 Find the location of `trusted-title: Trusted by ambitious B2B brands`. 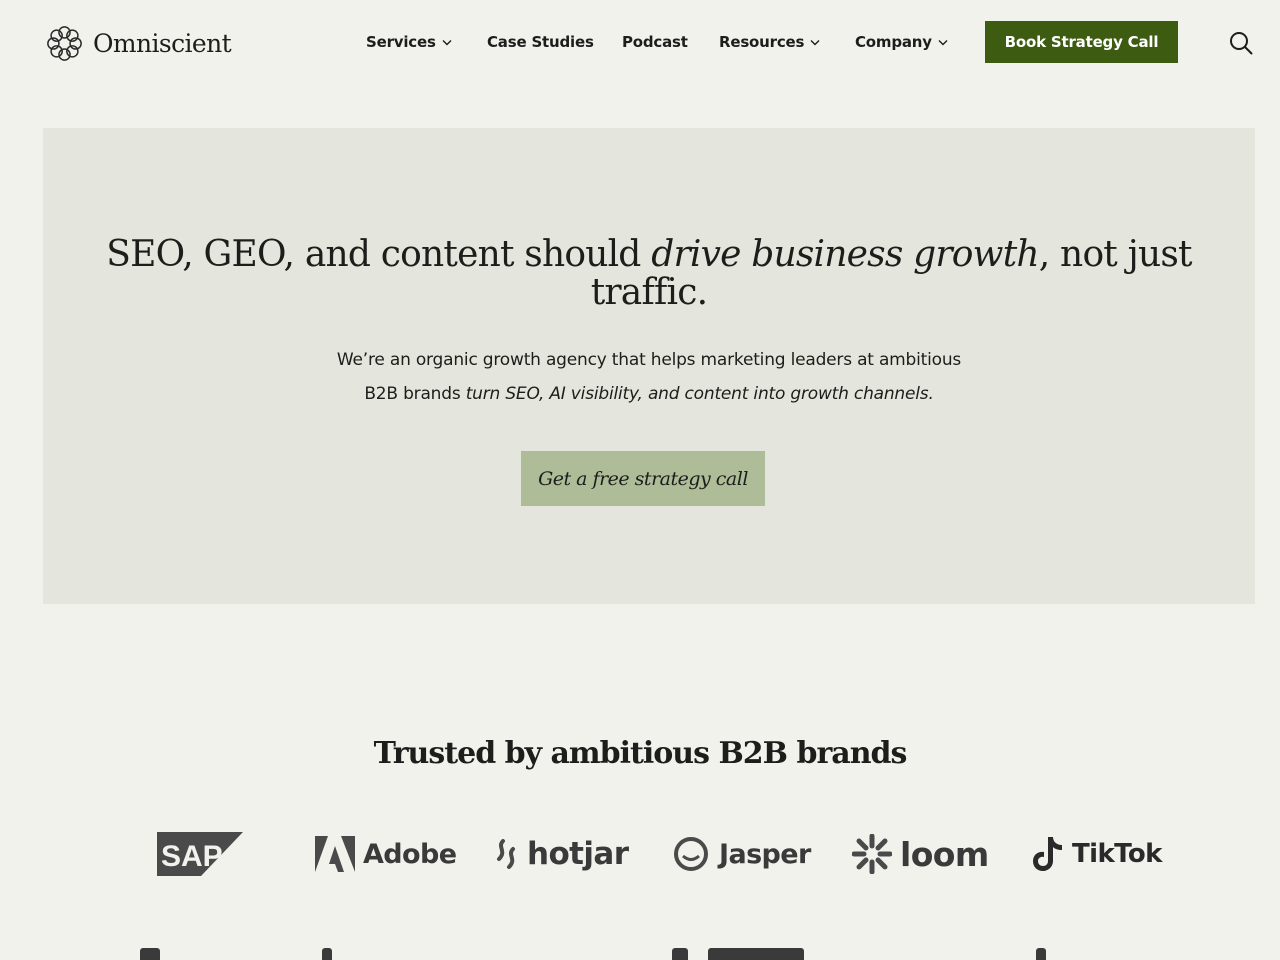

trusted-title: Trusted by ambitious B2B brands is located at coordinates (640, 753).